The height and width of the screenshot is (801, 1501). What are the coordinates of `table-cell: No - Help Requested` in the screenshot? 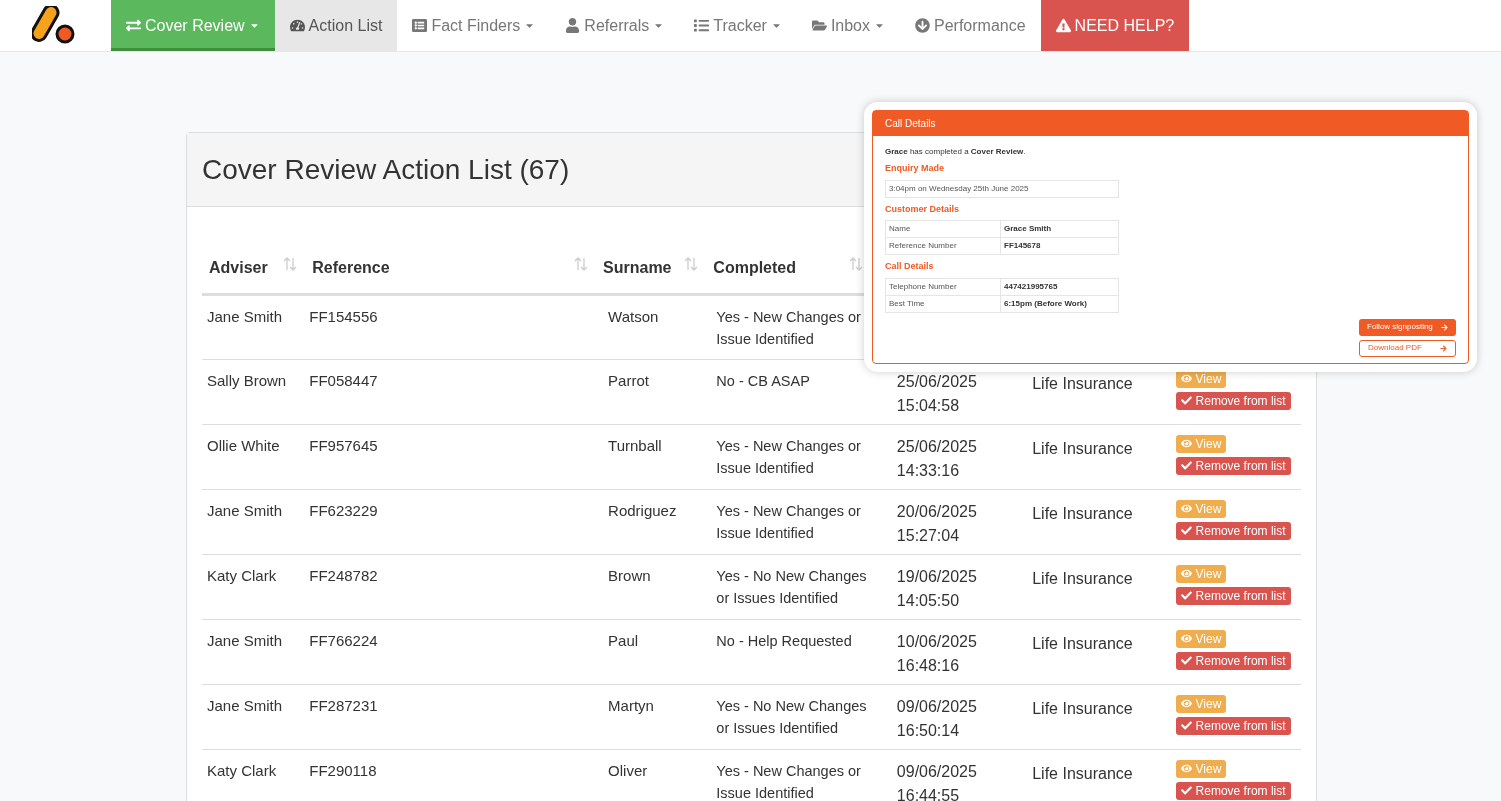 It's located at (784, 640).